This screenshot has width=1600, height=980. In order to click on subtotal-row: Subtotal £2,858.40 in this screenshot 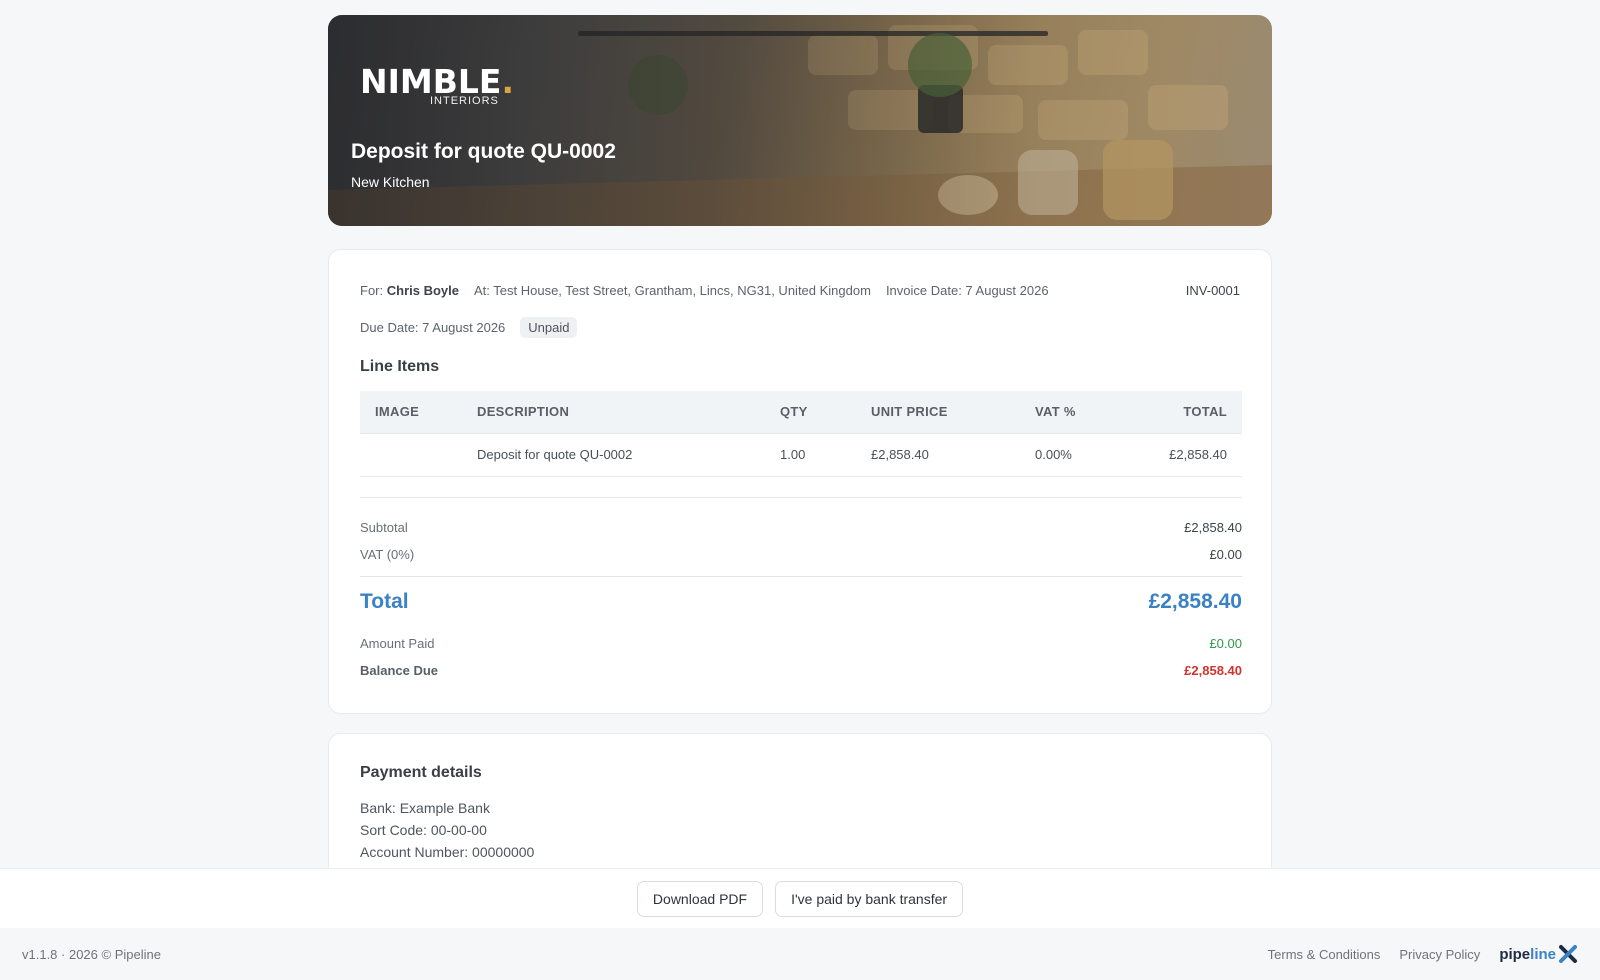, I will do `click(801, 527)`.